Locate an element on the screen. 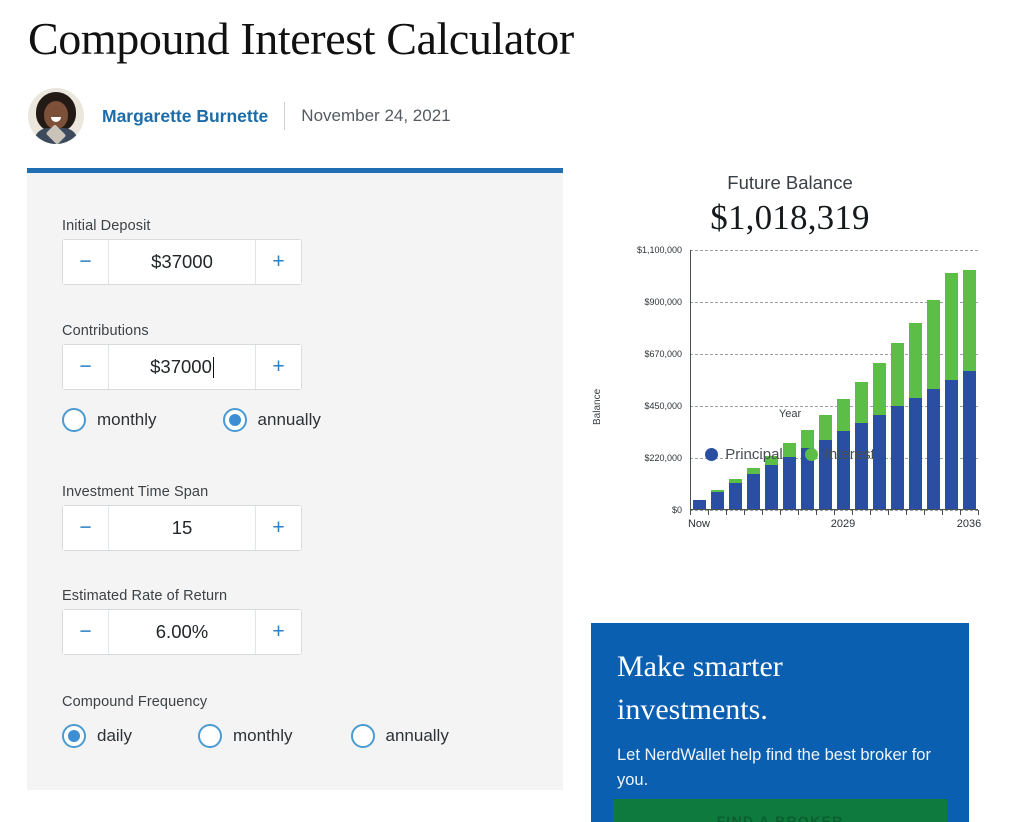 The width and height of the screenshot is (1024, 822). compound-frequency-annually: annually is located at coordinates (399, 736).